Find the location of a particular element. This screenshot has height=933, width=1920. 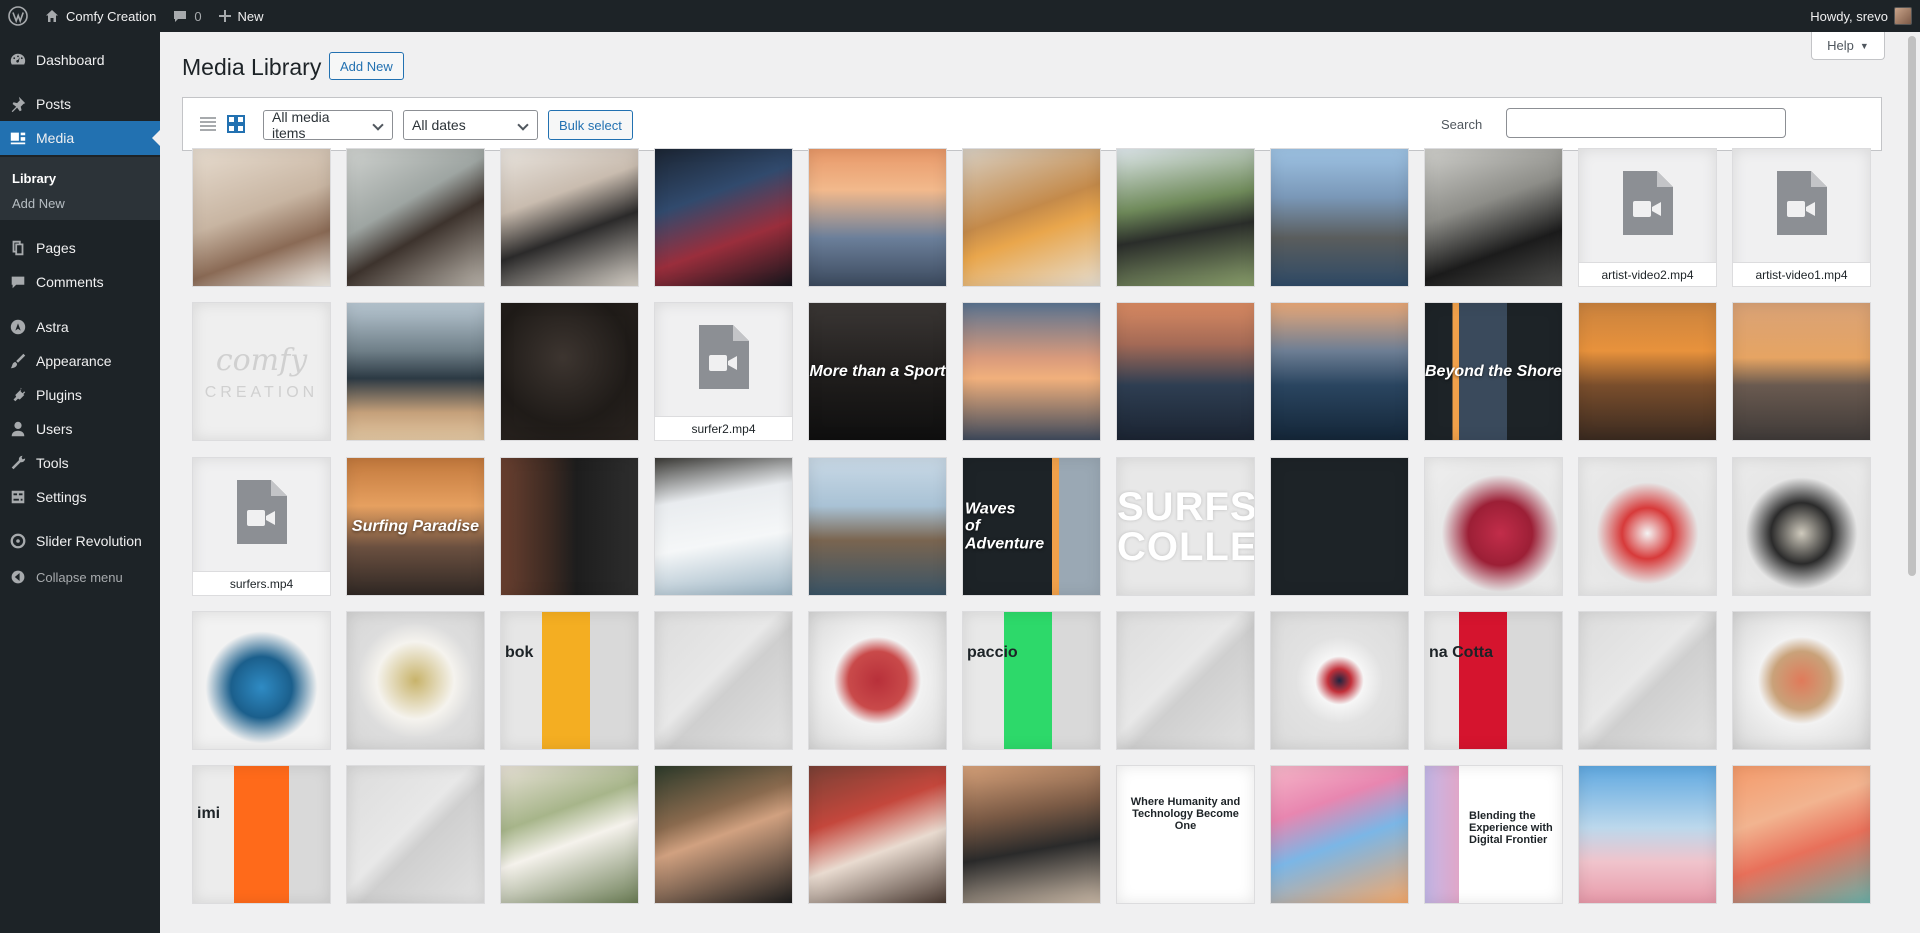

video-item: artist-video1.mp4 is located at coordinates (1801, 217).